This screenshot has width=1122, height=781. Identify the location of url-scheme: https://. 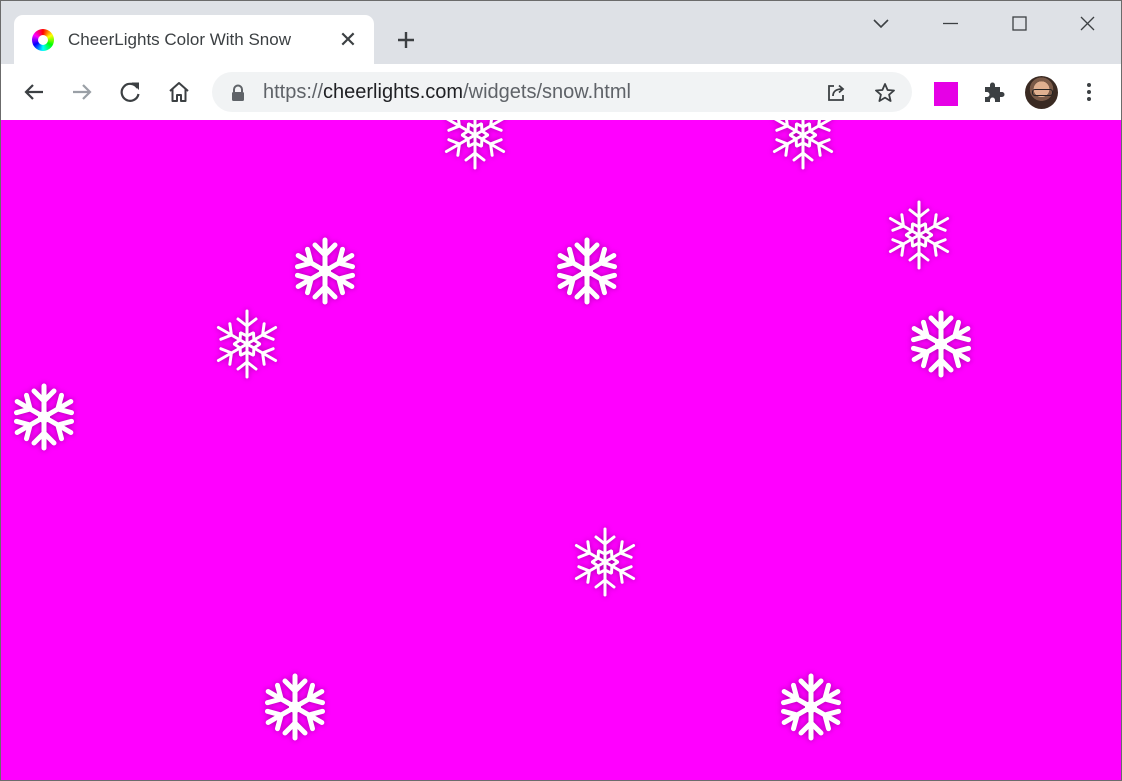
(293, 92).